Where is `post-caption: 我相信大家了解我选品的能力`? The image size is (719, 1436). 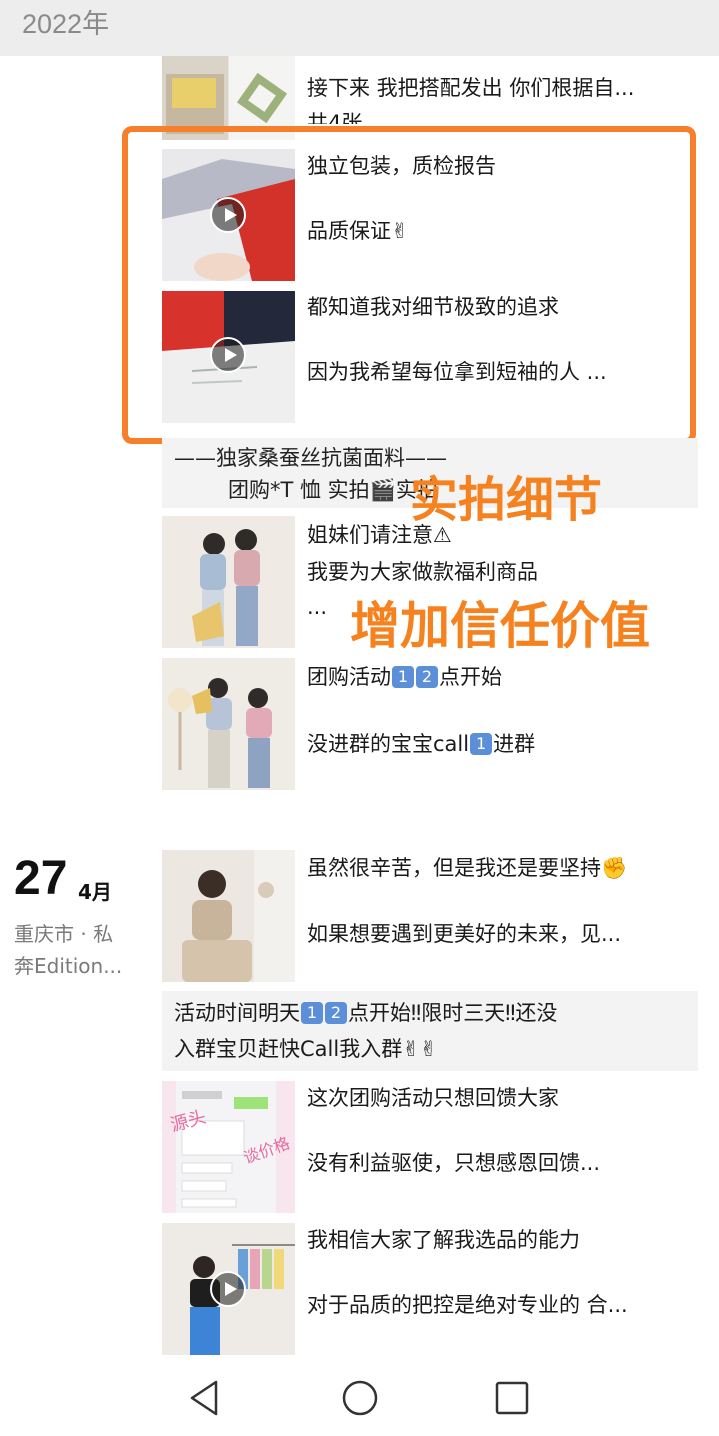
post-caption: 我相信大家了解我选品的能力 is located at coordinates (502, 1240).